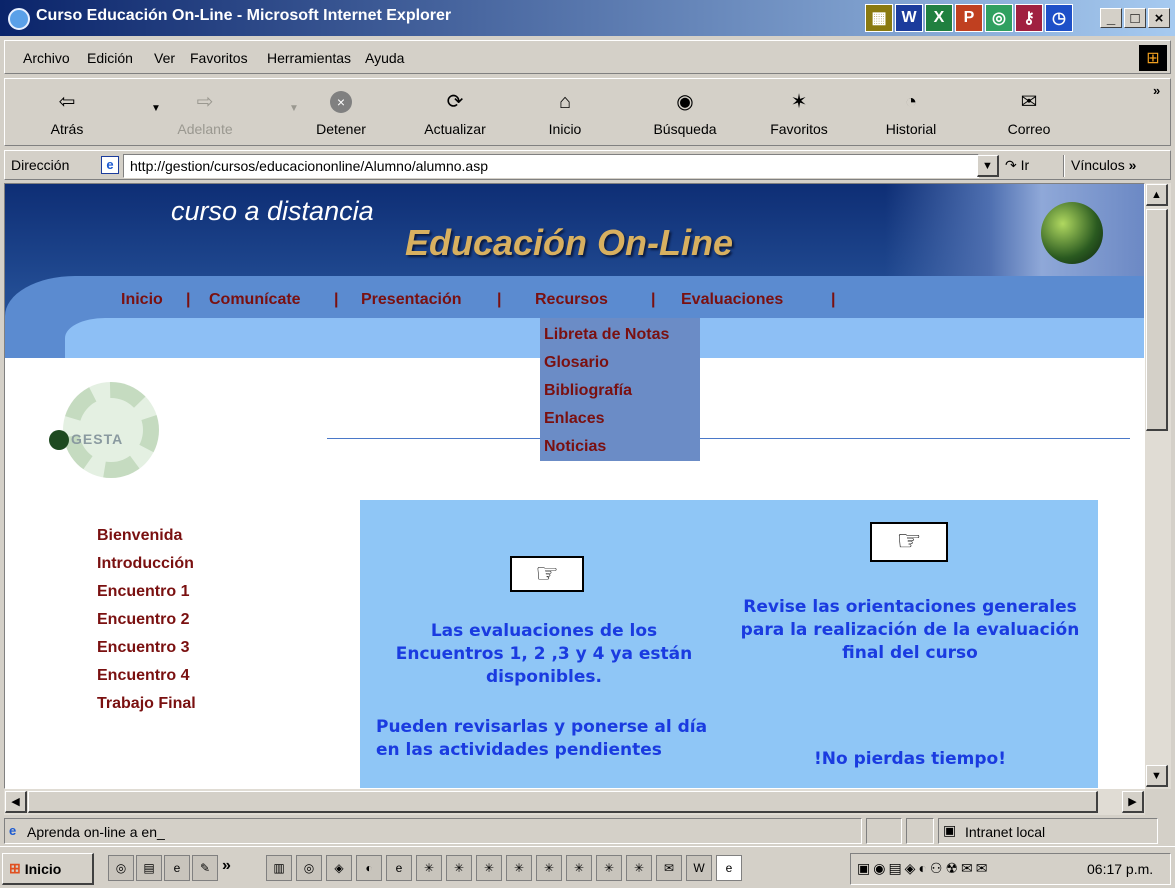 The image size is (1175, 888). What do you see at coordinates (156, 108) in the screenshot?
I see `back-dropdown-icon: ▼` at bounding box center [156, 108].